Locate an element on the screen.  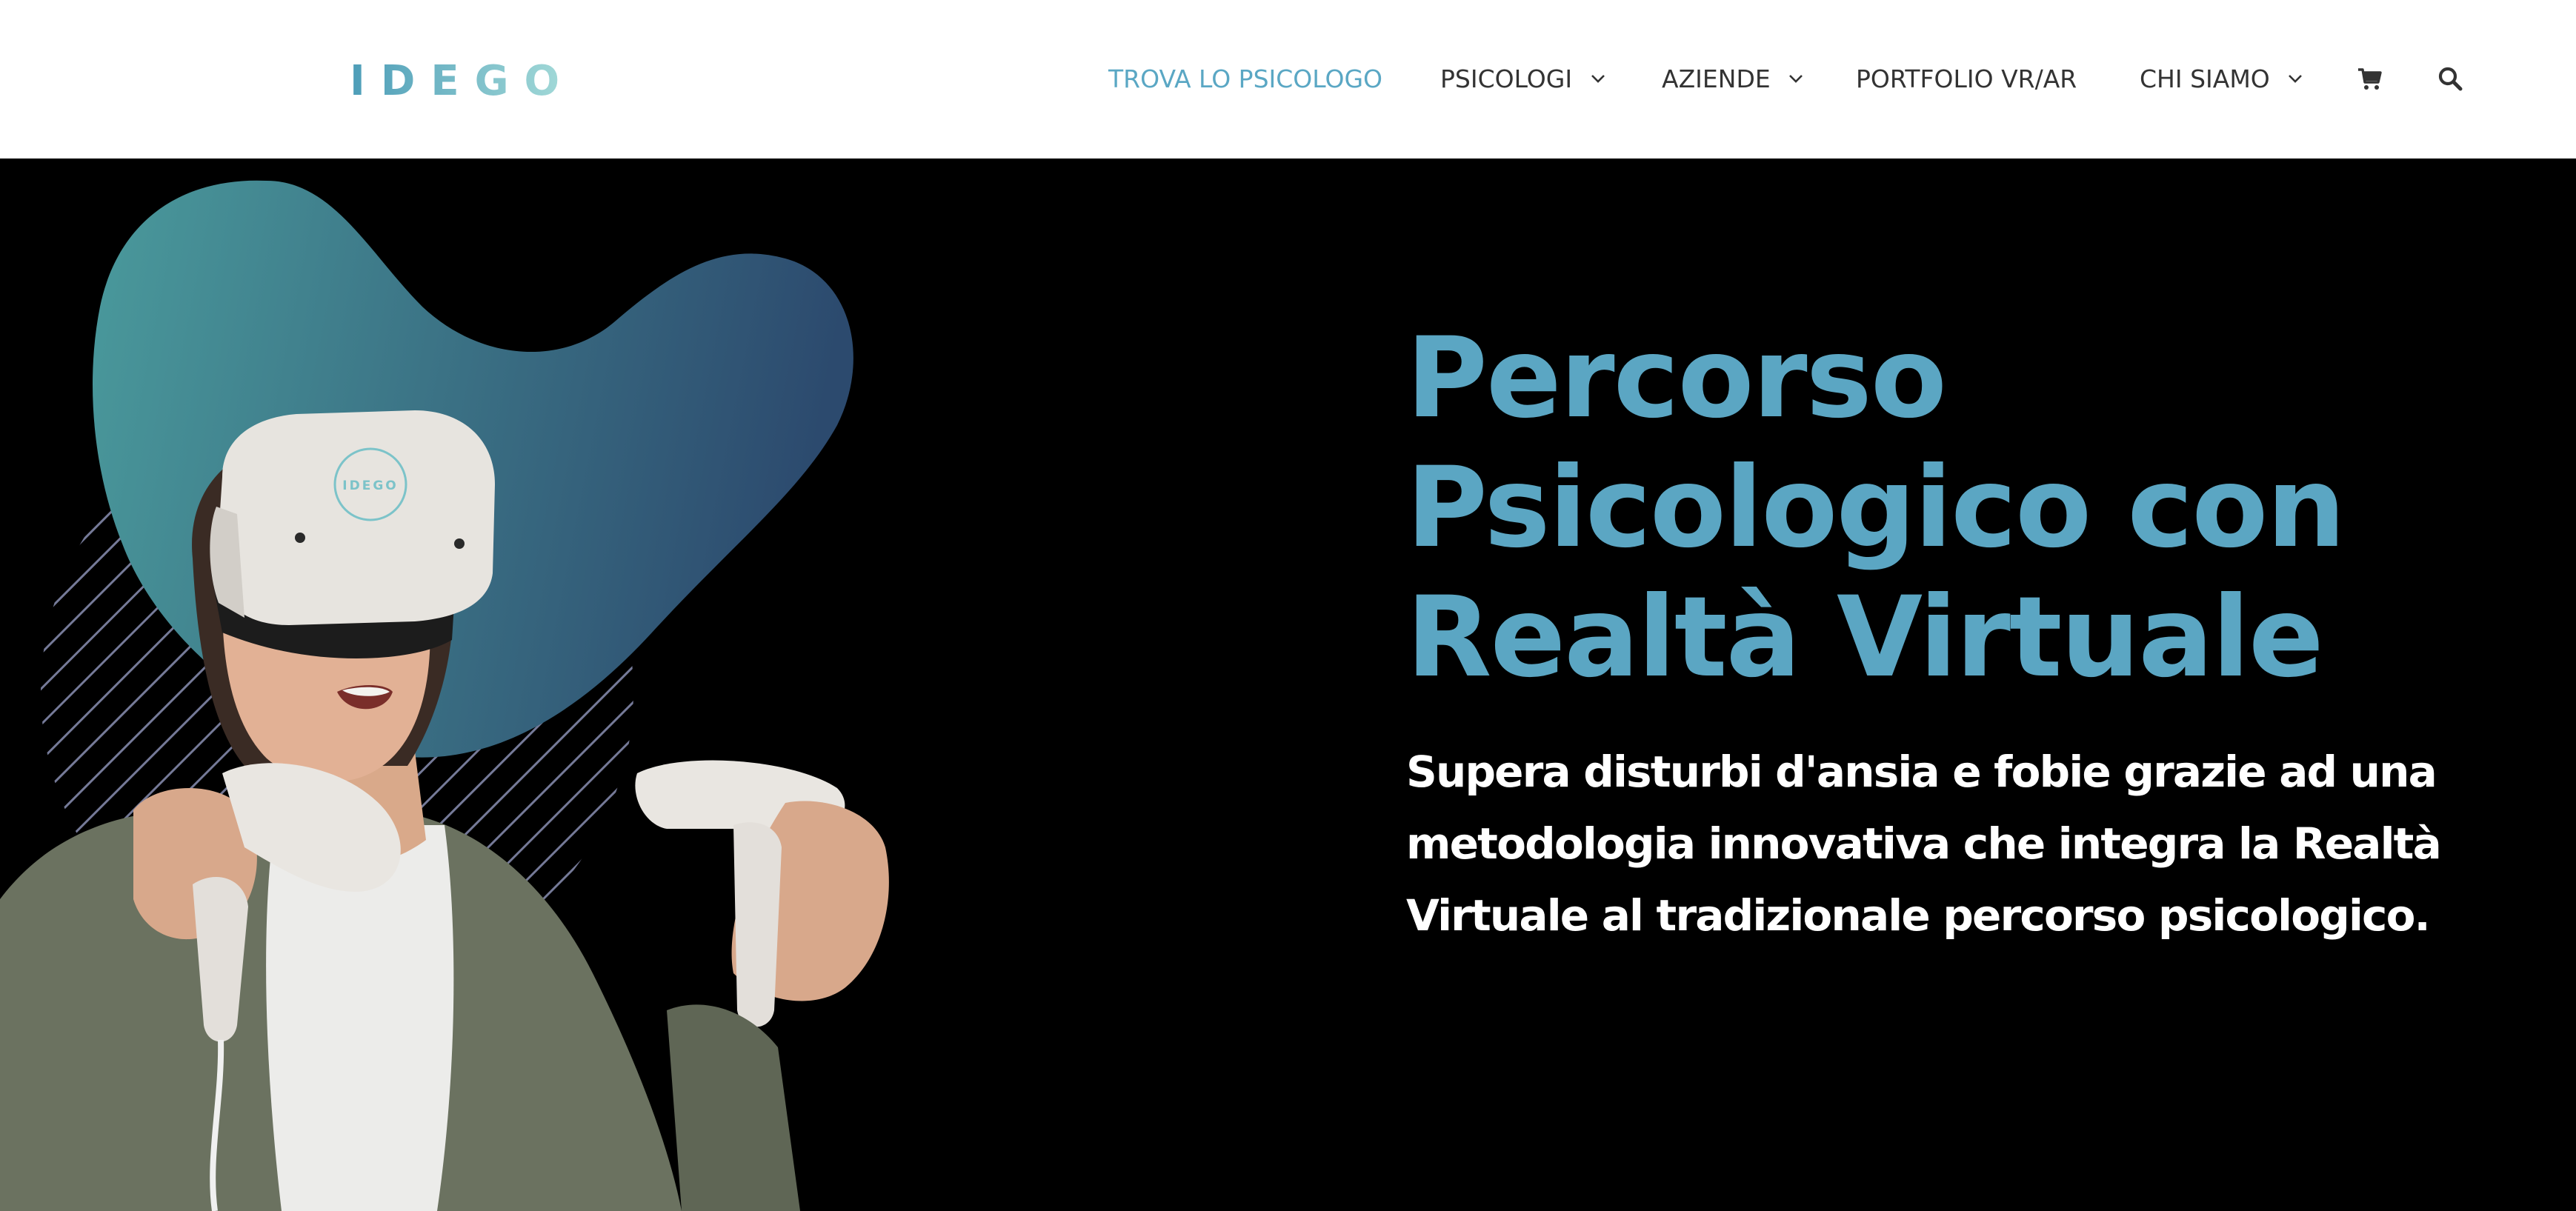
nav-item-label: CHI SIAMO is located at coordinates (2205, 78).